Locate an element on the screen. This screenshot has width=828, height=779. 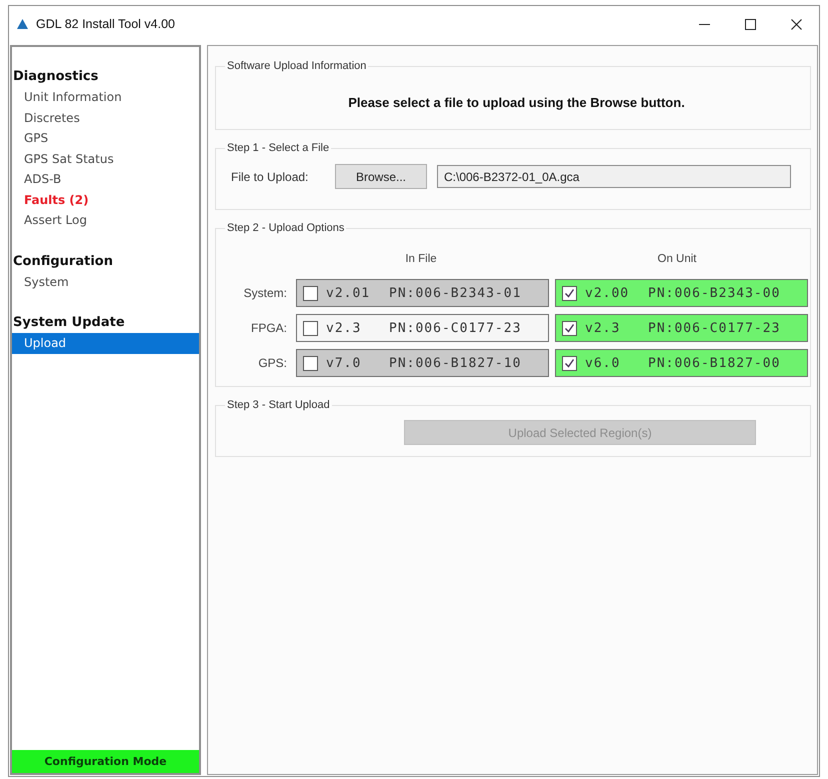
sidebar-item: GPS Sat Status is located at coordinates (105, 158).